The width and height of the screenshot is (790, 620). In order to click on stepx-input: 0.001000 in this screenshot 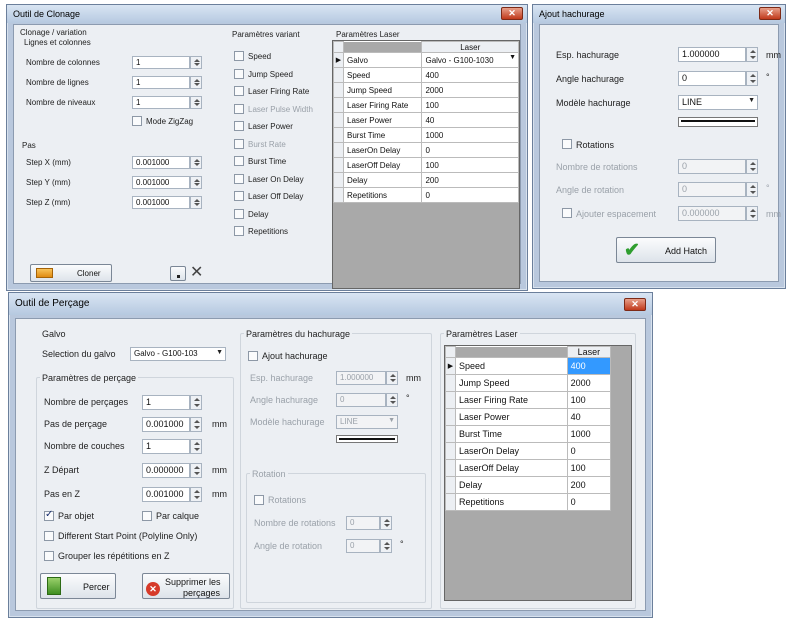, I will do `click(161, 162)`.